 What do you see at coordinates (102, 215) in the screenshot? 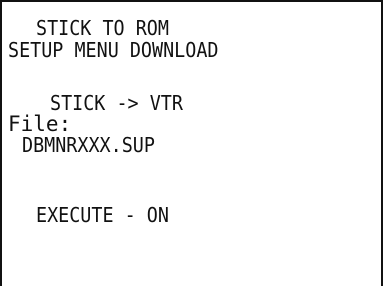
I see `execute-status: EXECUTE - ON` at bounding box center [102, 215].